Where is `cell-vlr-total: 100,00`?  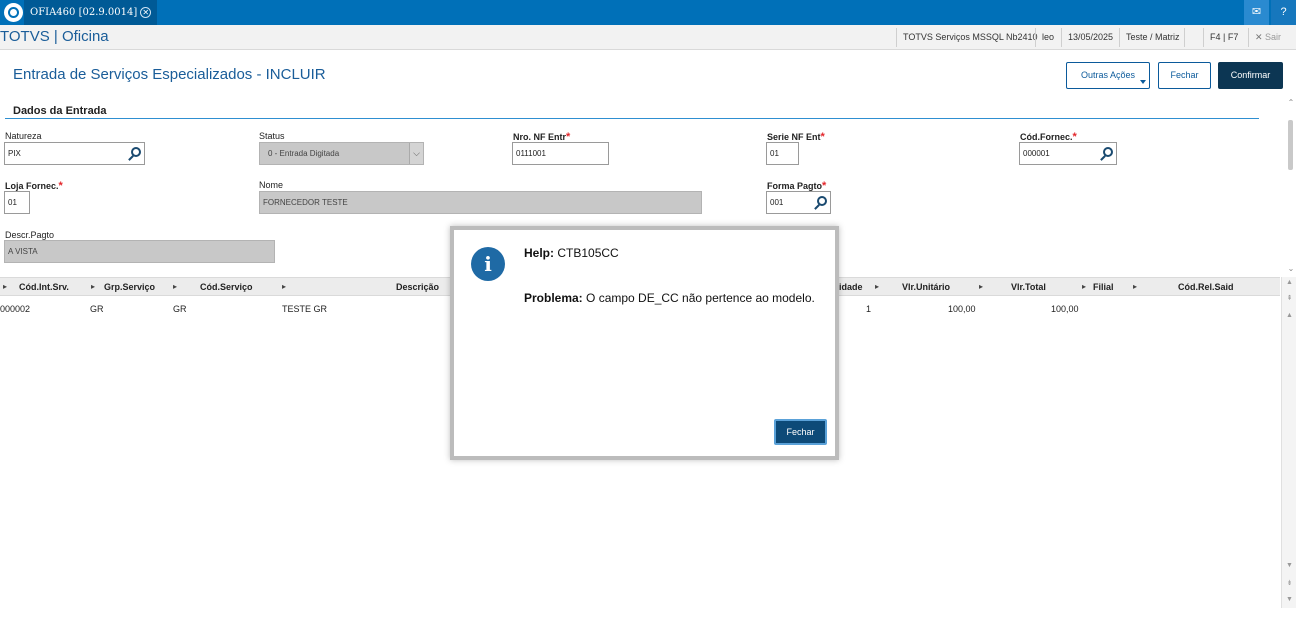 cell-vlr-total: 100,00 is located at coordinates (1065, 309).